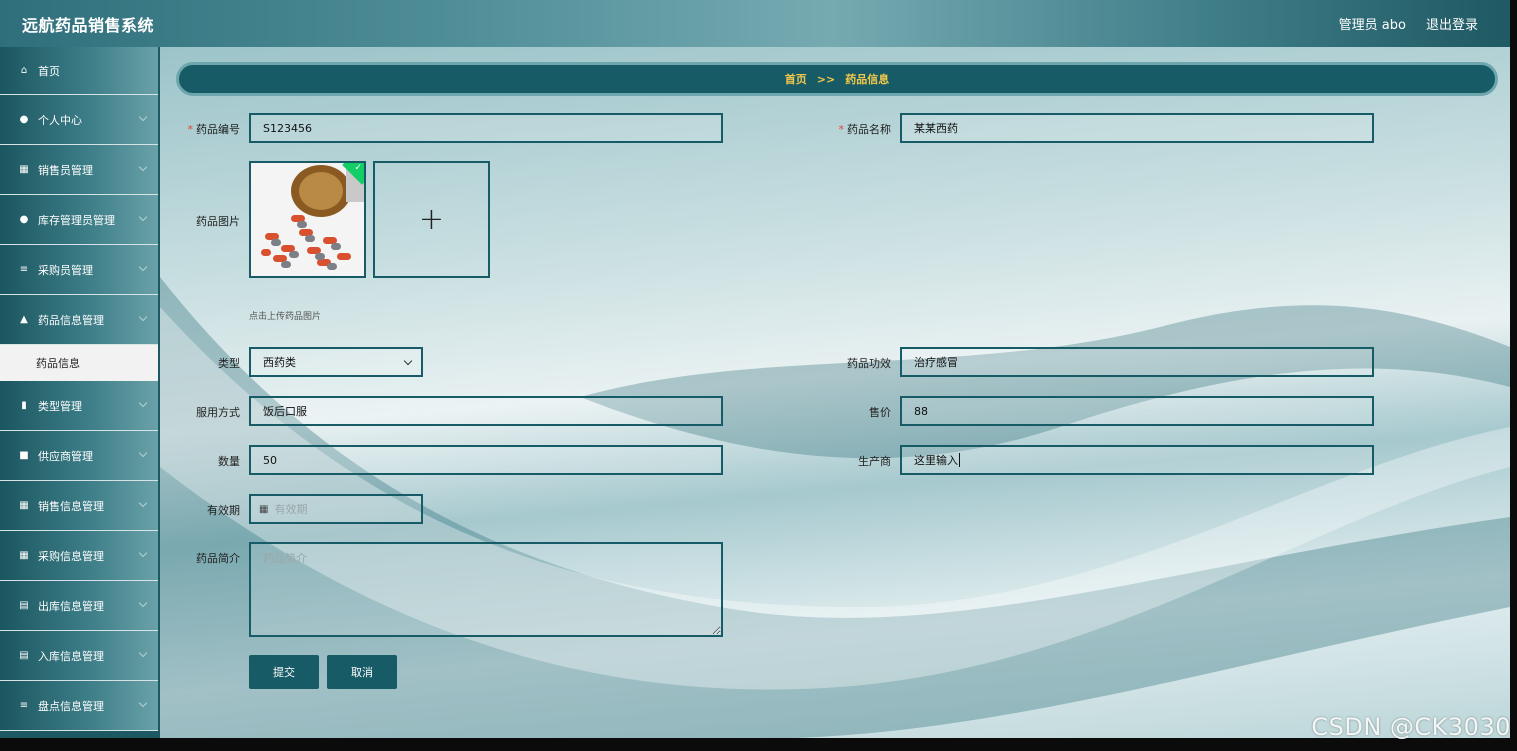 The height and width of the screenshot is (751, 1517). Describe the element at coordinates (76, 220) in the screenshot. I see `sidebar-item-label: 库存管理员管理` at that location.